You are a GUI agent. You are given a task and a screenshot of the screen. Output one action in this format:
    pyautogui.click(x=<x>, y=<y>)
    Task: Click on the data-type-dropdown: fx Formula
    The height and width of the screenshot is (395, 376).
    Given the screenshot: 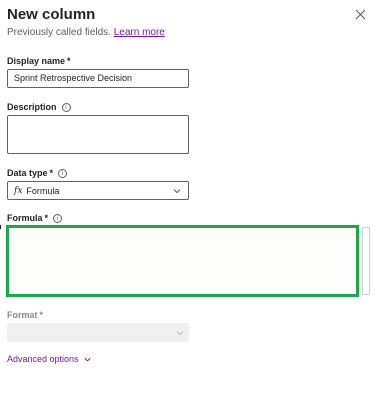 What is the action you would take?
    pyautogui.click(x=98, y=190)
    